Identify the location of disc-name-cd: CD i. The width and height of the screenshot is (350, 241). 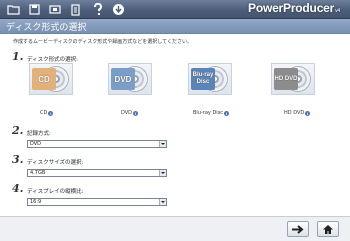
(47, 113).